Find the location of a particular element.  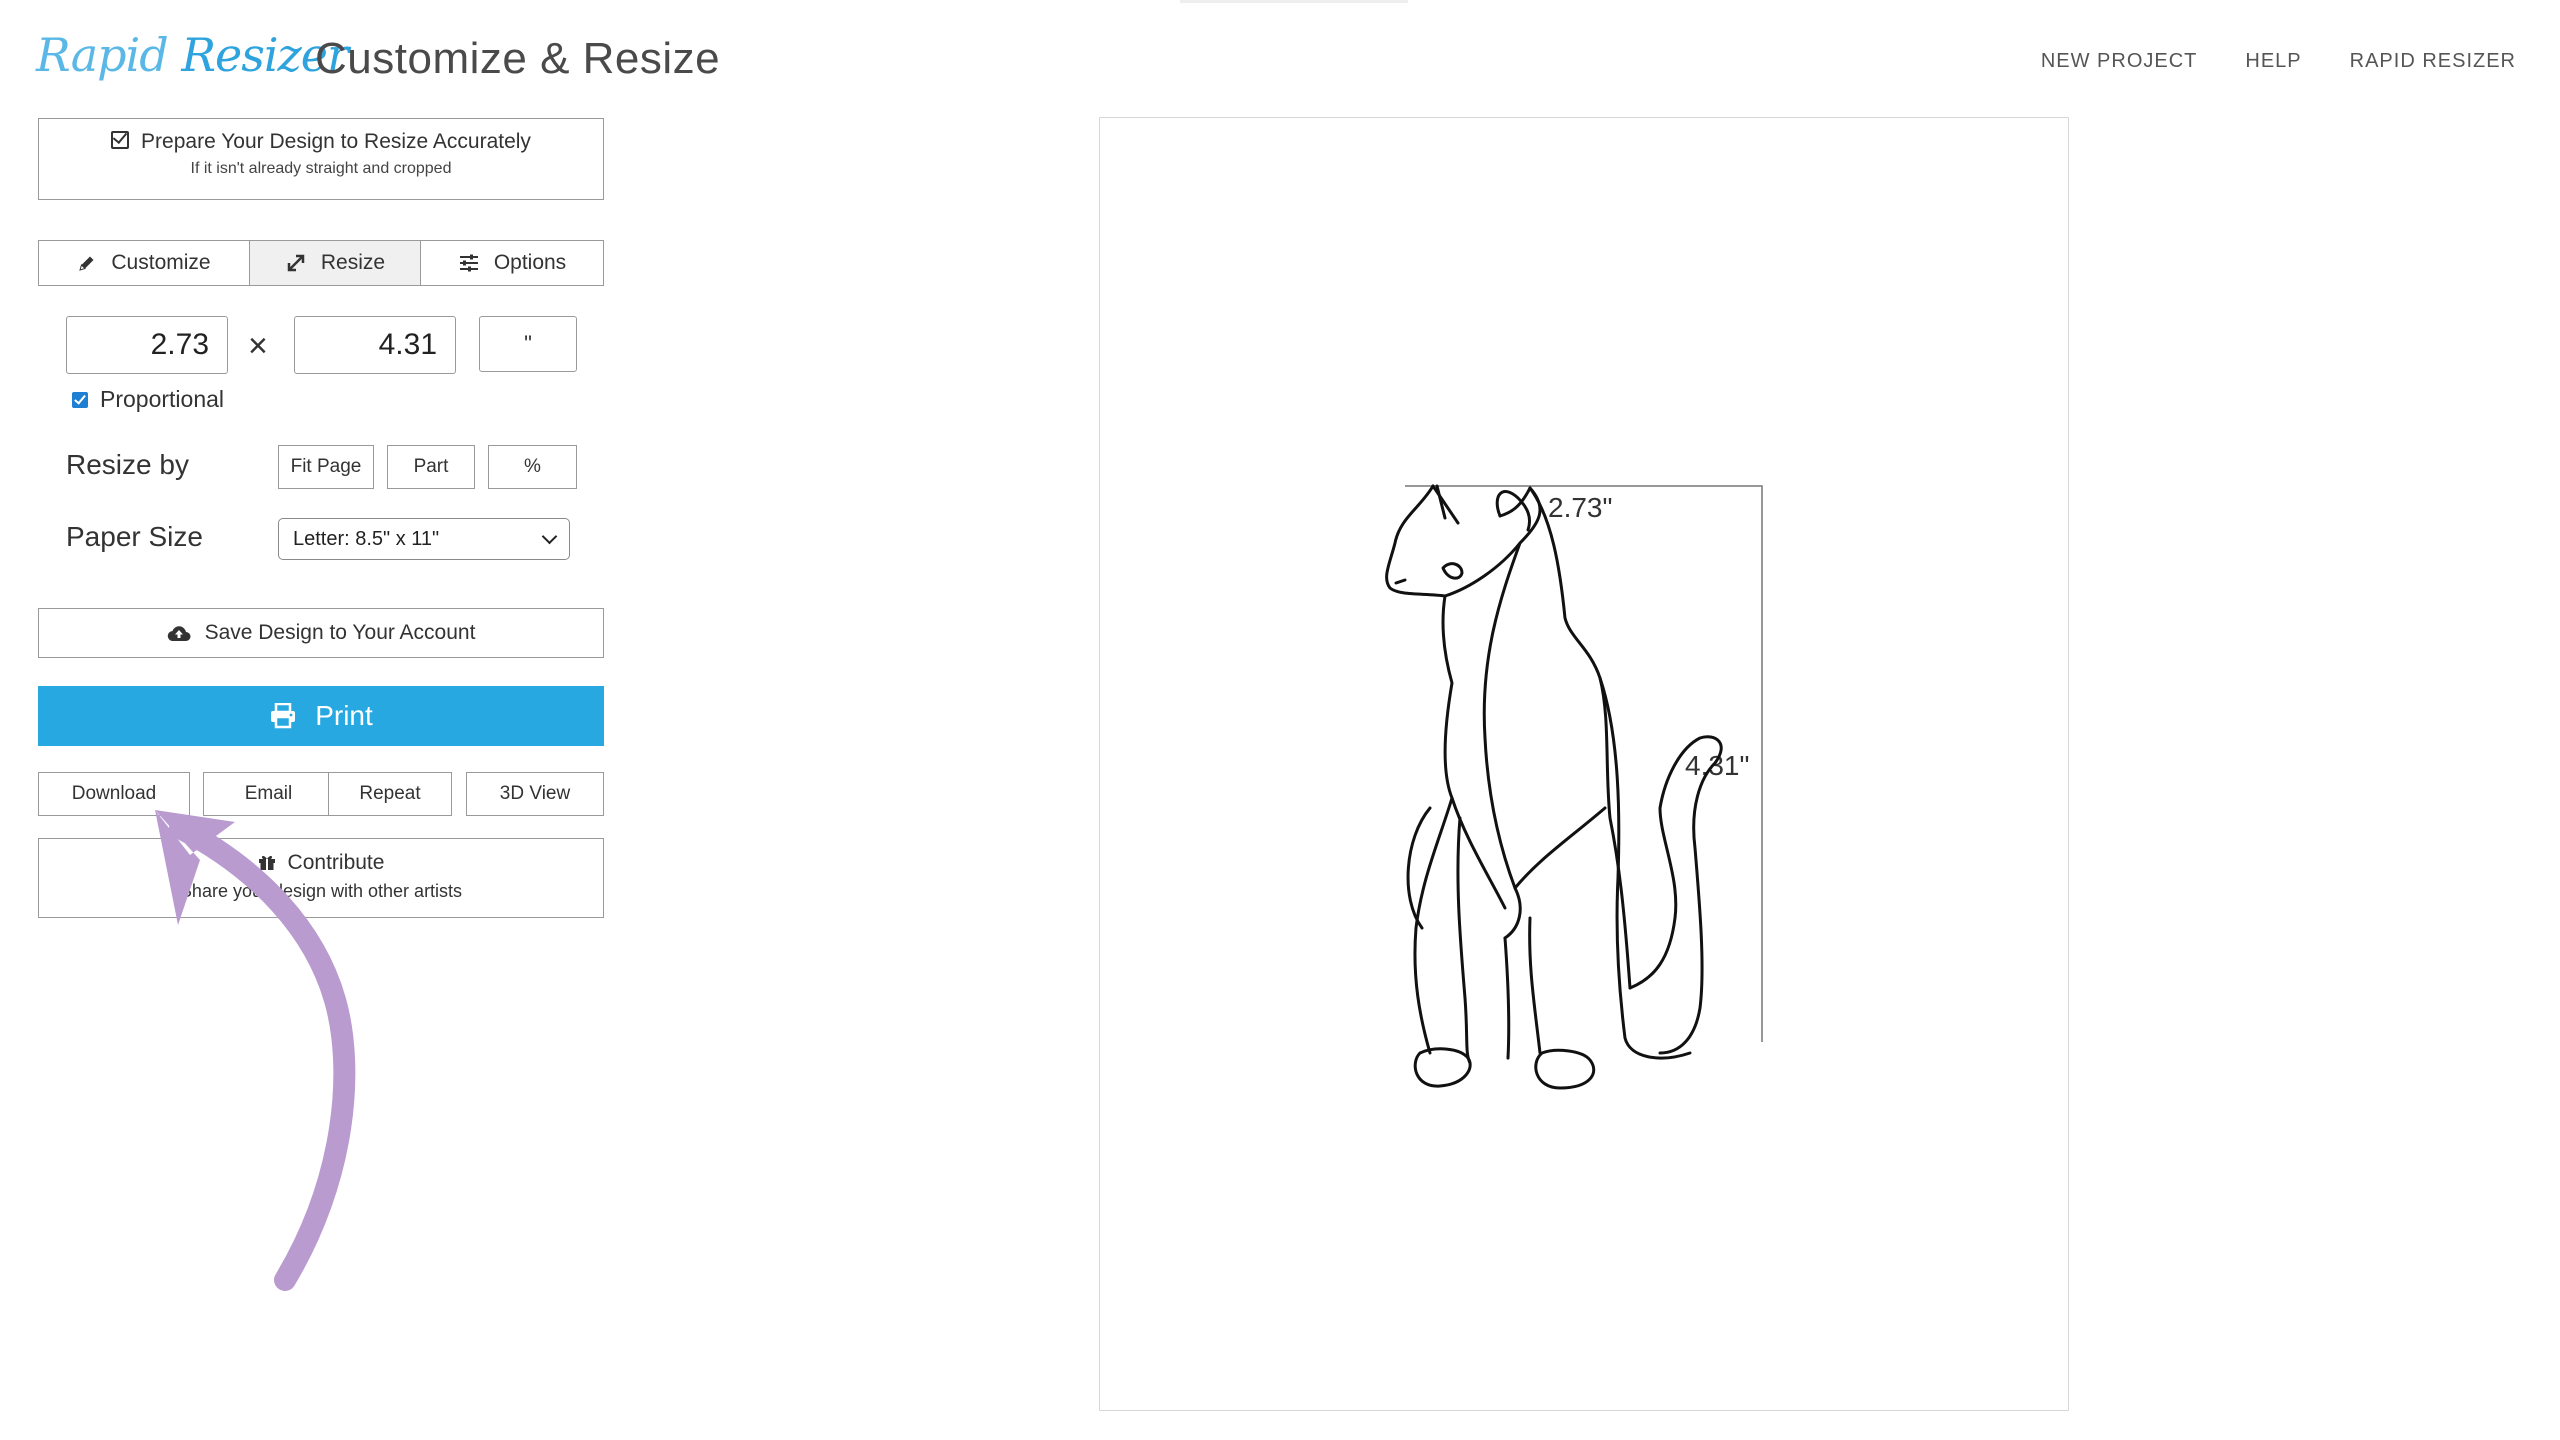

browser-tab-indicator is located at coordinates (1294, 1).